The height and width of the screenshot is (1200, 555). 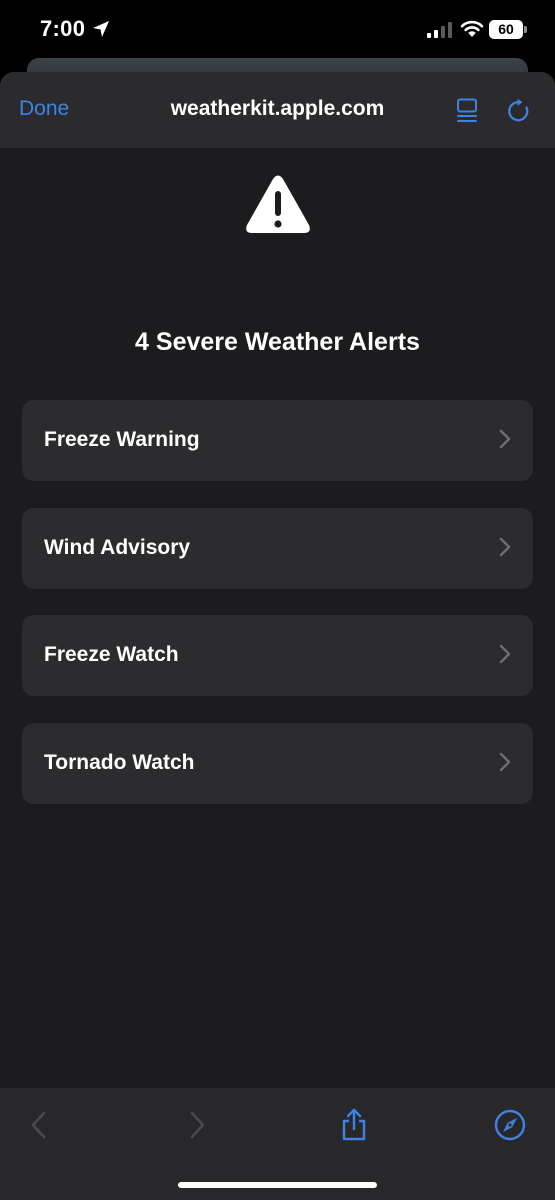 I want to click on wifi-icon, so click(x=472, y=28).